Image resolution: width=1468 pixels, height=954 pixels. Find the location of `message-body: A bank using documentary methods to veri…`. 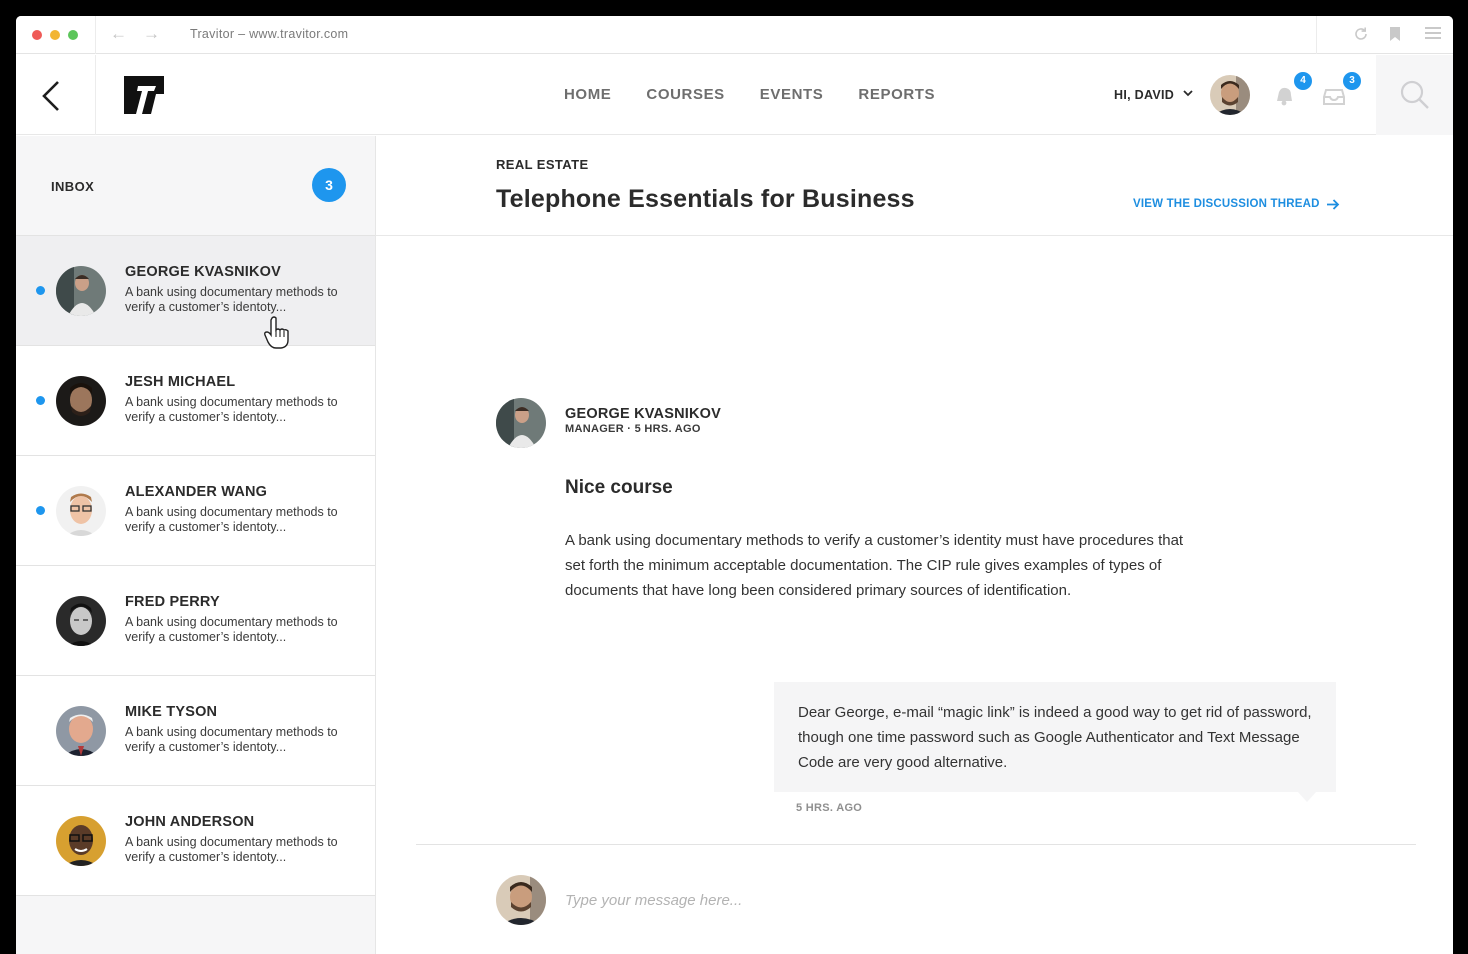

message-body: A bank using documentary methods to veri… is located at coordinates (874, 565).